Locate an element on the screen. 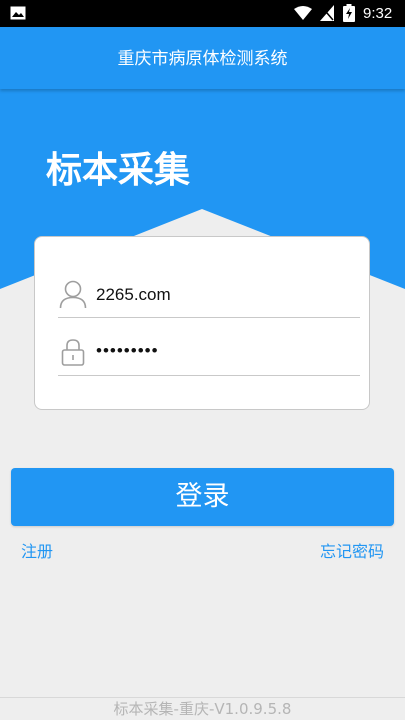 The width and height of the screenshot is (405, 720). footer-divider is located at coordinates (202, 697).